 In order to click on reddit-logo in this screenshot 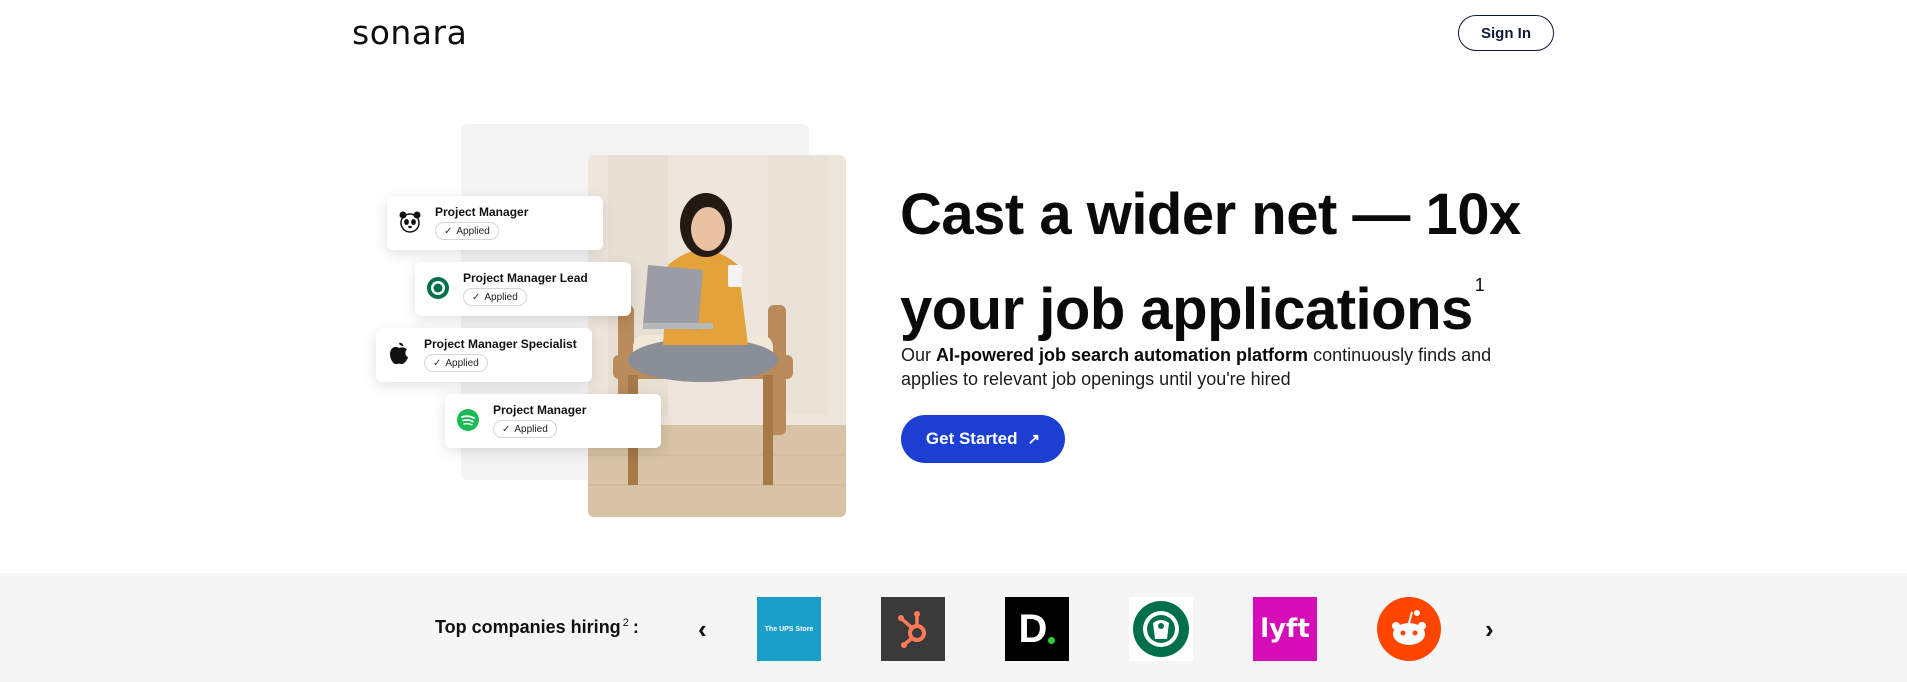, I will do `click(1409, 629)`.